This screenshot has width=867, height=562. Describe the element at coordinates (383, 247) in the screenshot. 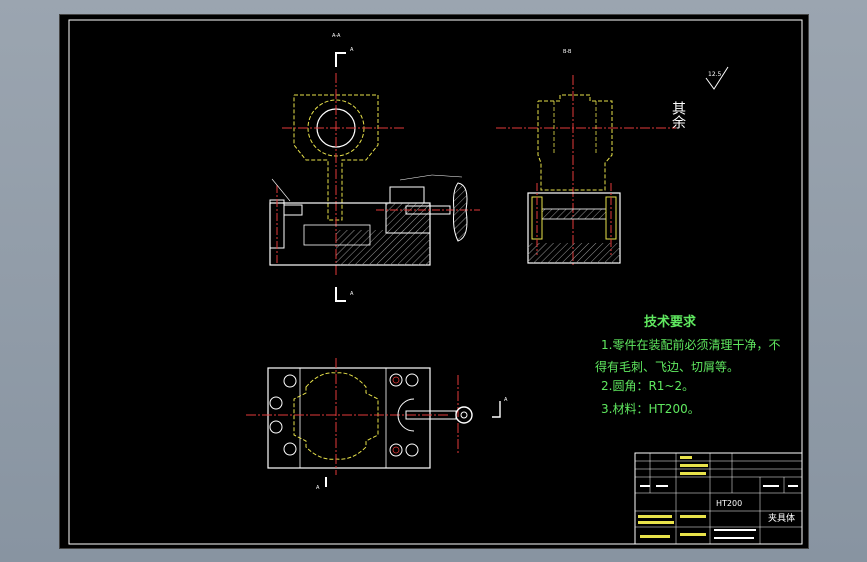

I see `front-base-hatch` at that location.